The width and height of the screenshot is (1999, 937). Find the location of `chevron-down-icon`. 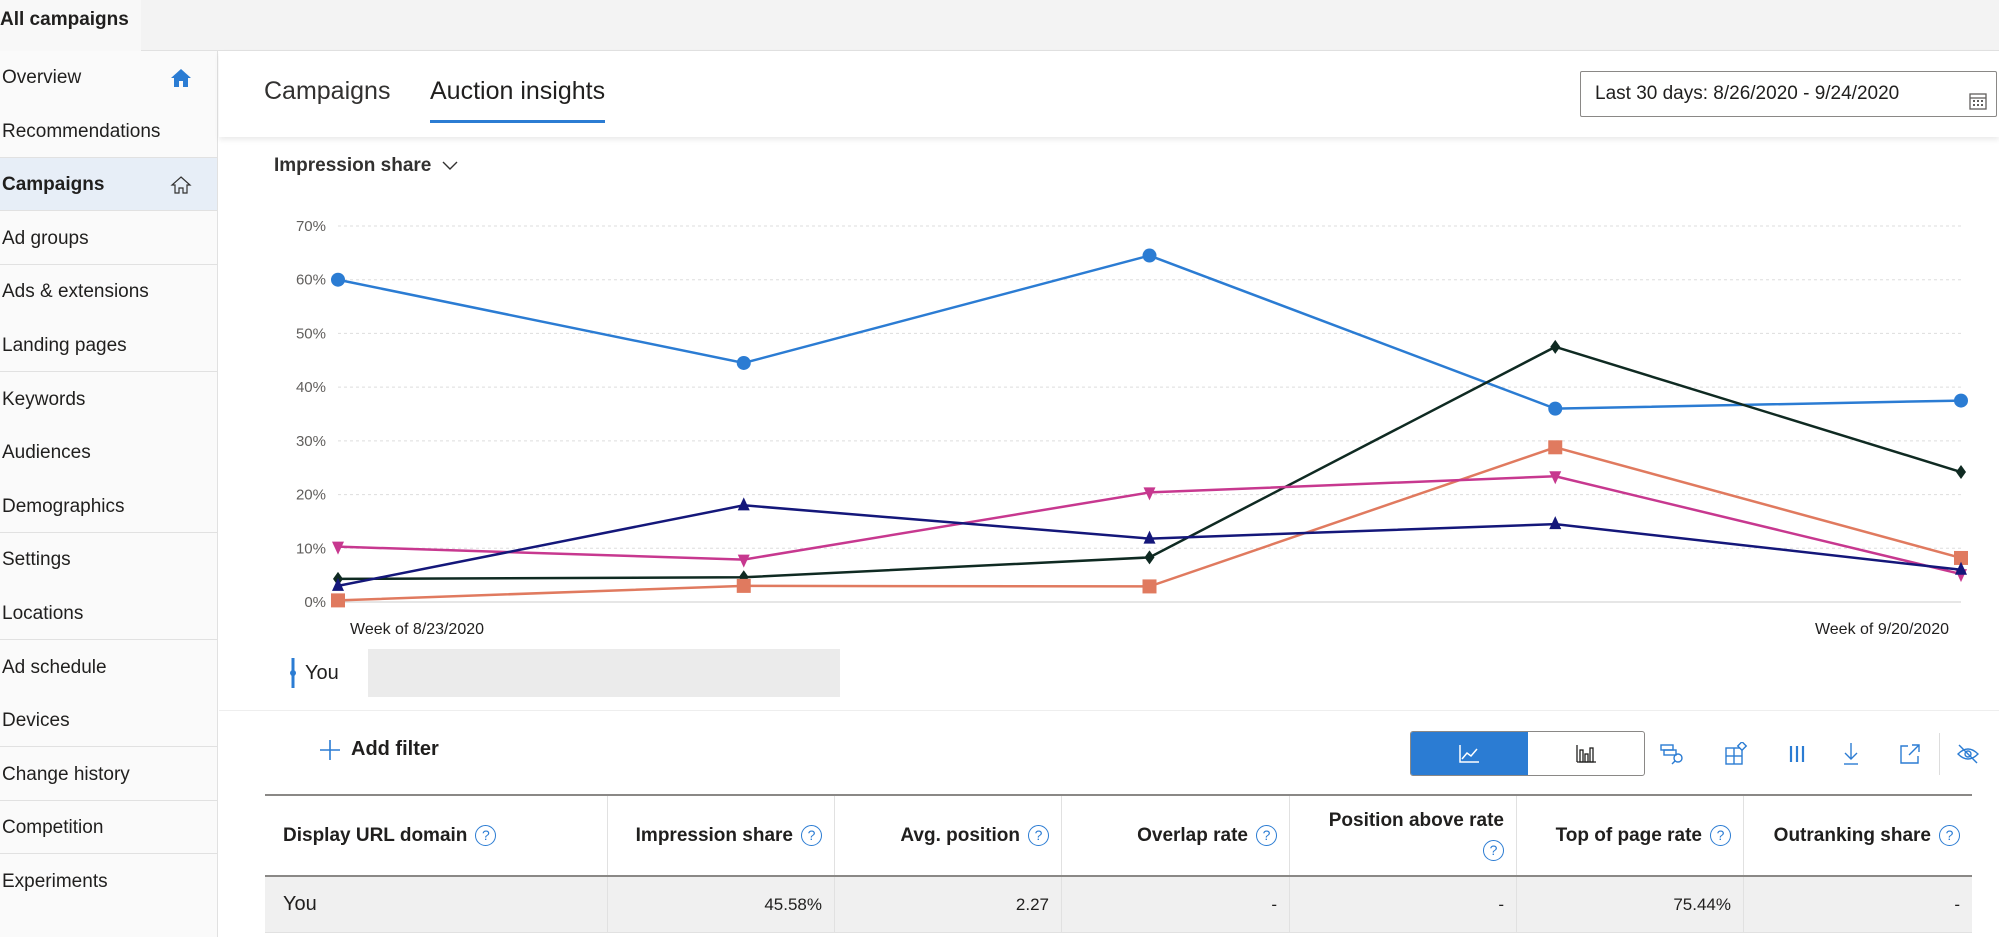

chevron-down-icon is located at coordinates (450, 165).